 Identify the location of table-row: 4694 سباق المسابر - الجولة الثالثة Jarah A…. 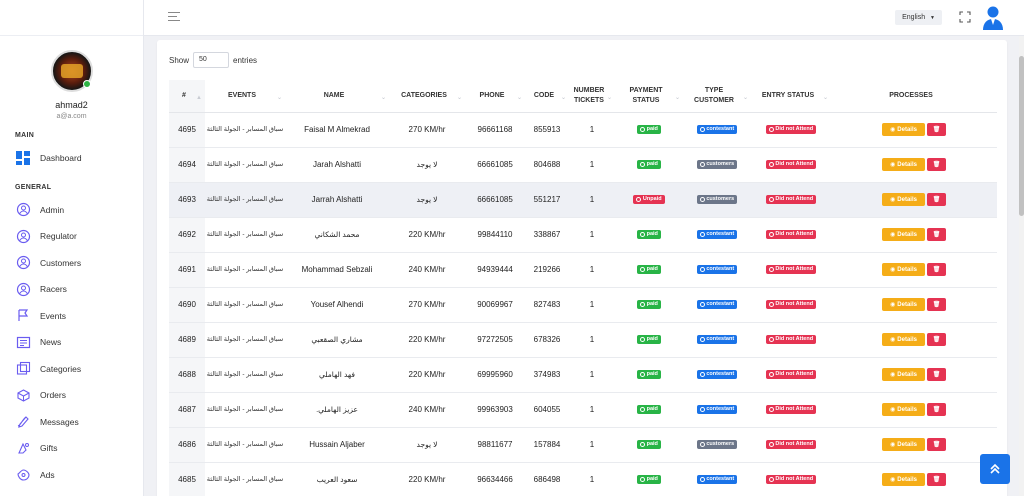
(583, 165).